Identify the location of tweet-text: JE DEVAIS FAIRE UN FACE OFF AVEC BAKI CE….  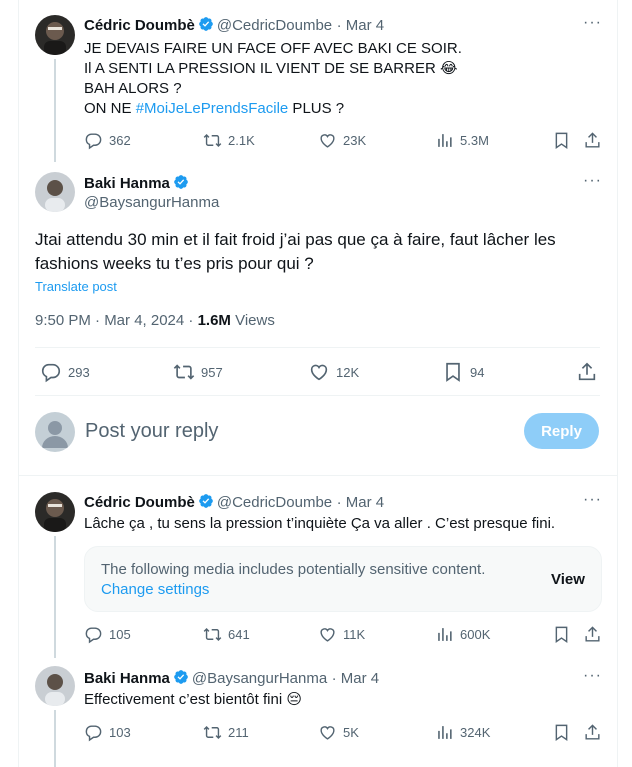
(339, 79).